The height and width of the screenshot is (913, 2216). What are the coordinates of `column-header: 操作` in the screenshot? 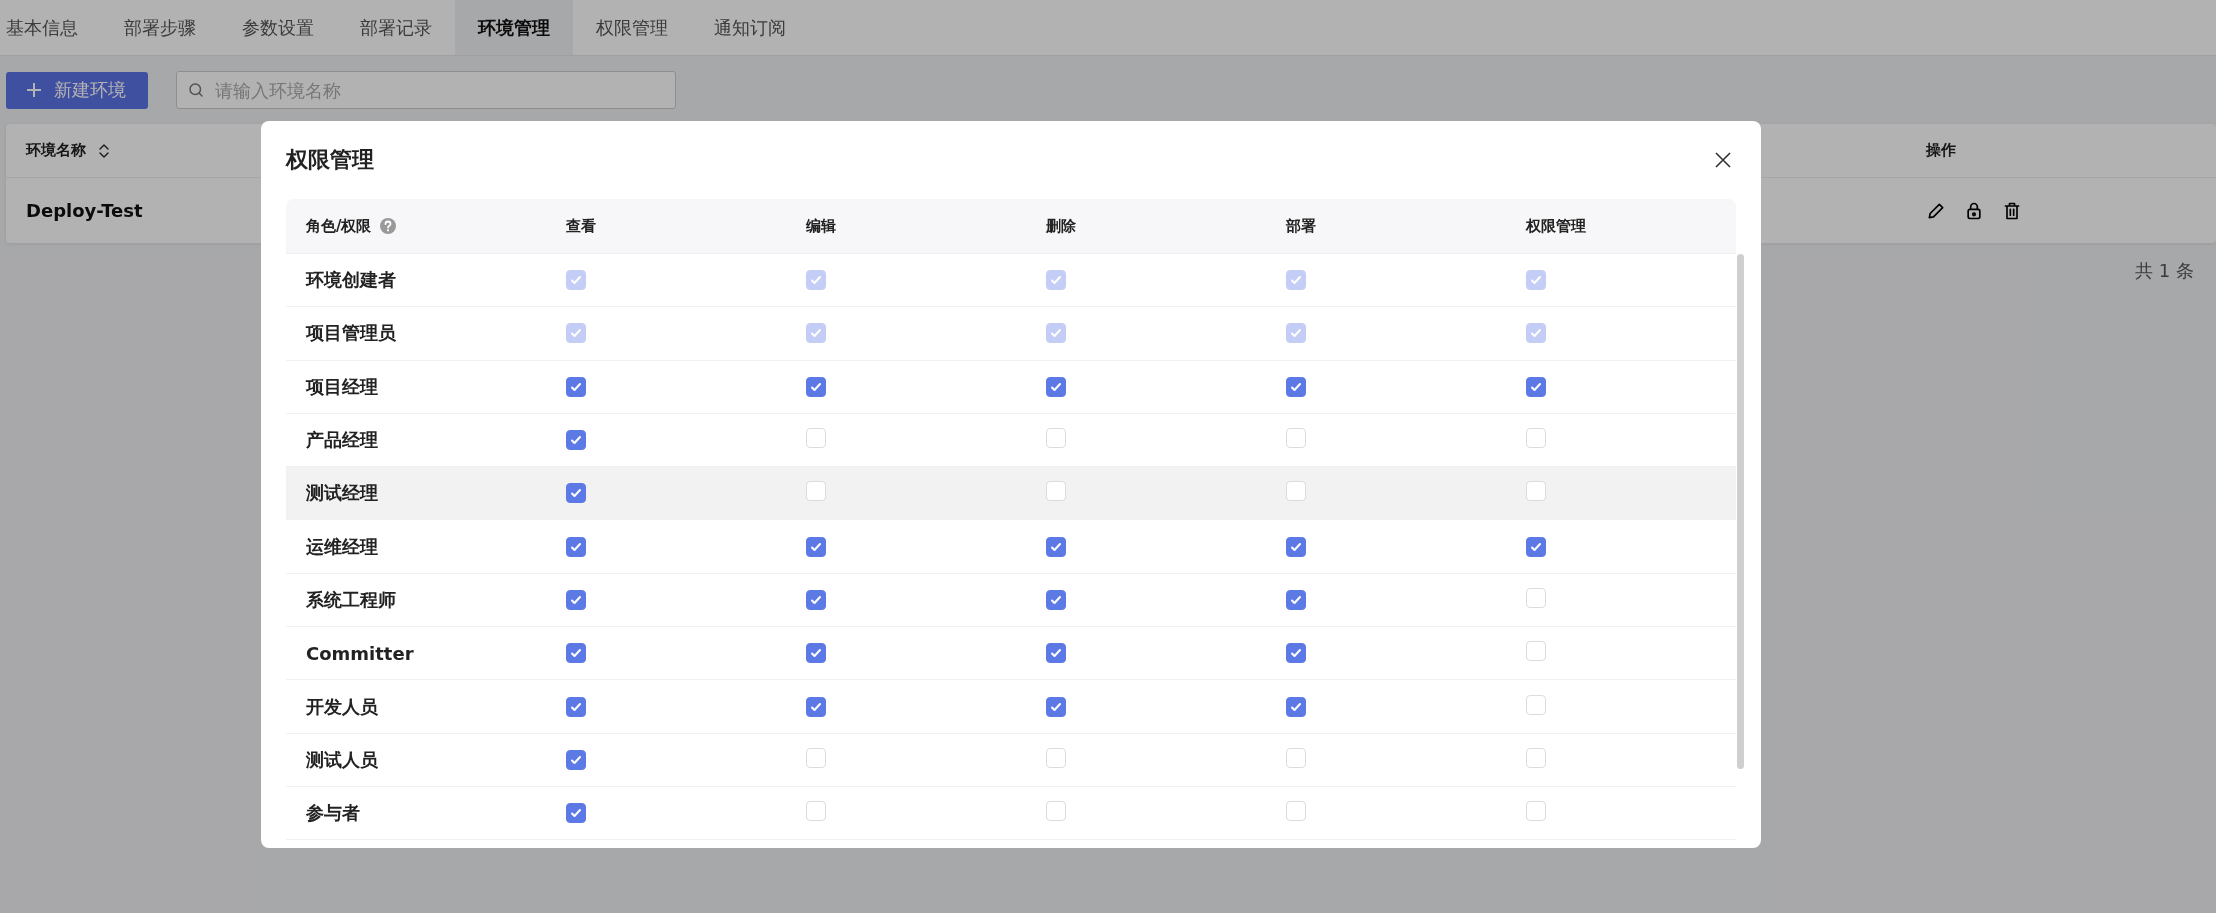 It's located at (1941, 150).